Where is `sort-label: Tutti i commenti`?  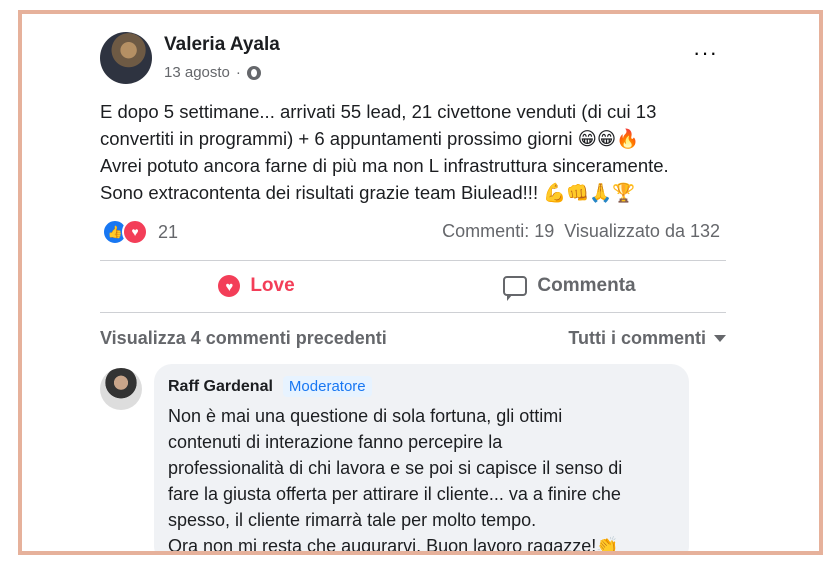
sort-label: Tutti i commenti is located at coordinates (637, 338).